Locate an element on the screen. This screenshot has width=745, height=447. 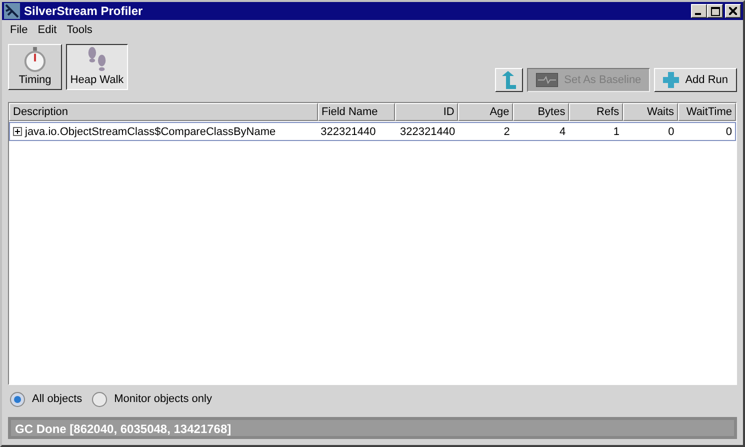
column-header: Refs is located at coordinates (596, 112).